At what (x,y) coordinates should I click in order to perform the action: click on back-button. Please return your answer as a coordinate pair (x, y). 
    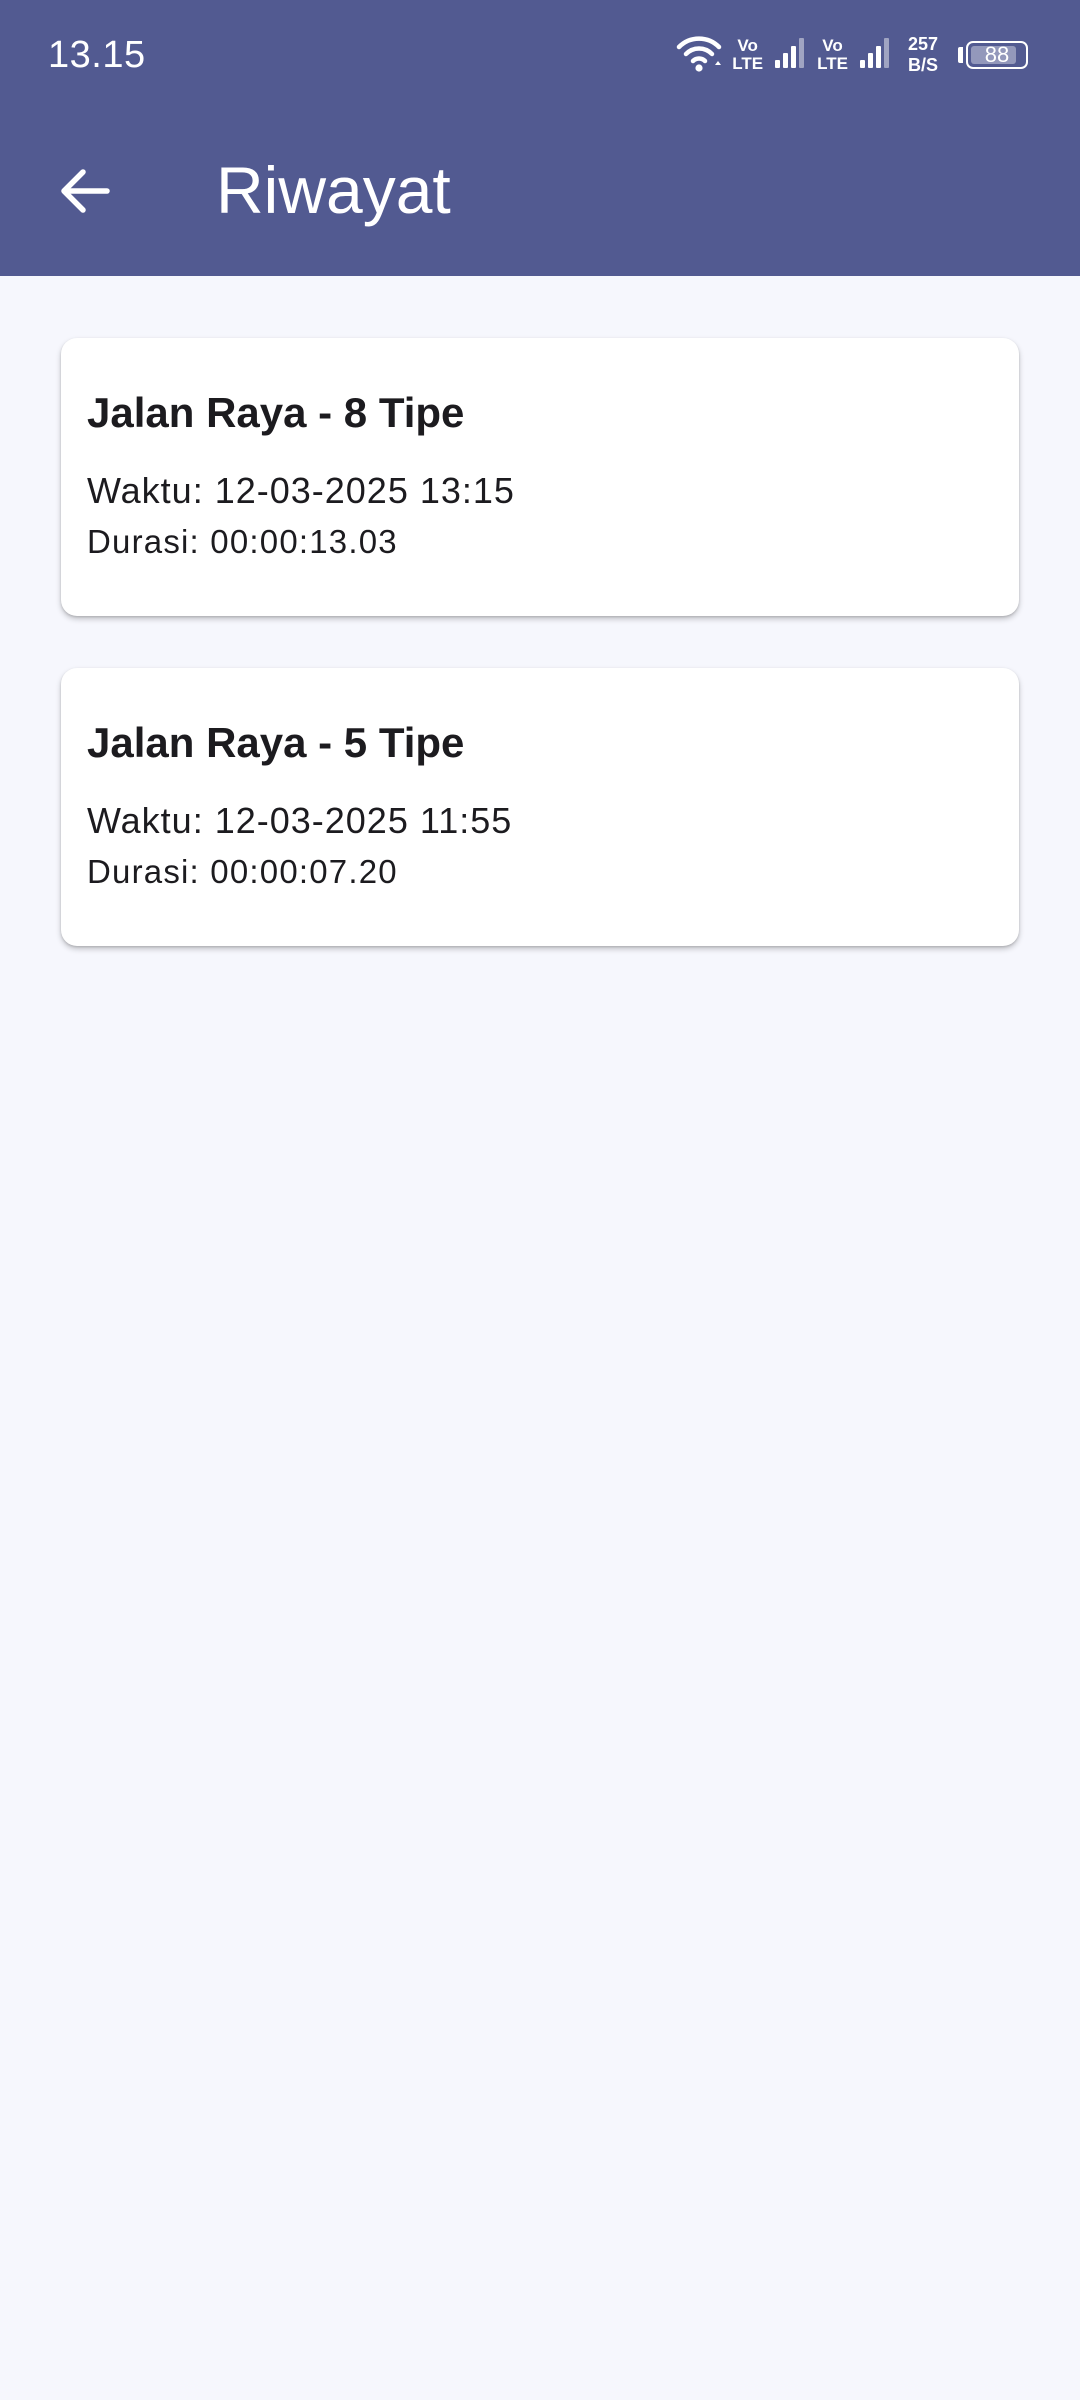
    Looking at the image, I should click on (84, 193).